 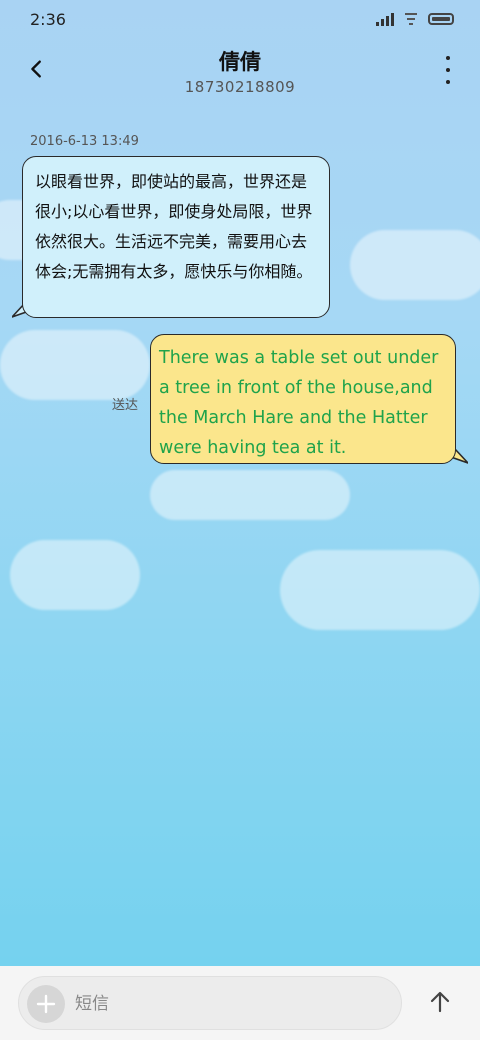 What do you see at coordinates (125, 405) in the screenshot?
I see `delivery-status: 送达` at bounding box center [125, 405].